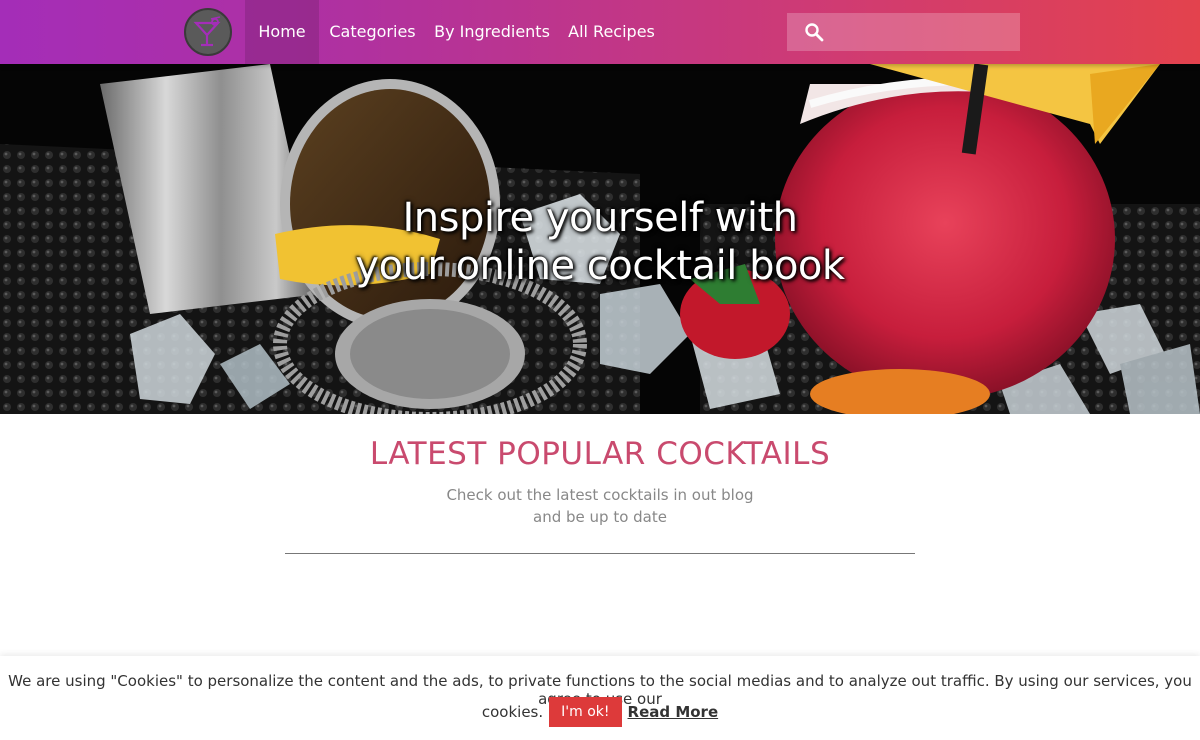 The height and width of the screenshot is (740, 1200). Describe the element at coordinates (611, 32) in the screenshot. I see `nav-all-recipes: All Recipes` at that location.